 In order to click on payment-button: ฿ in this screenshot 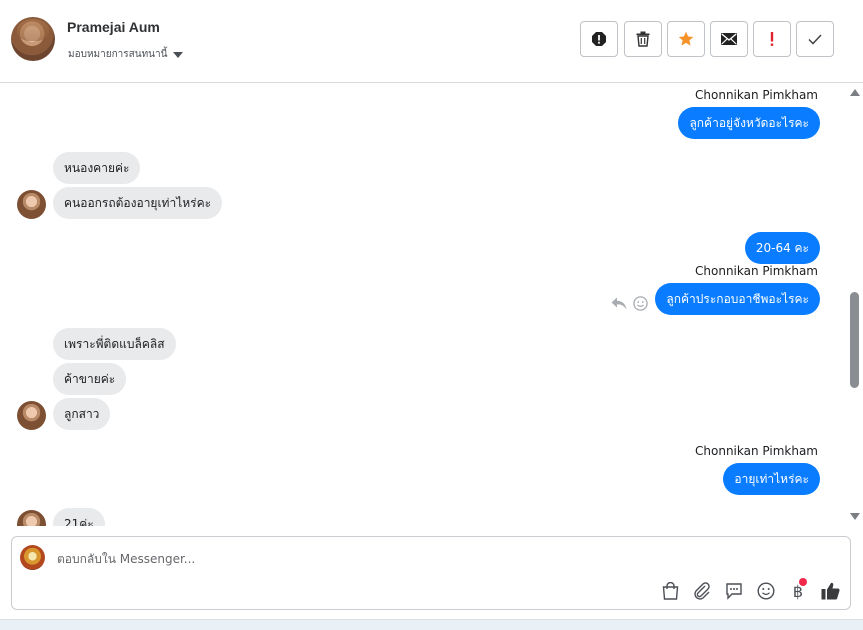, I will do `click(798, 590)`.